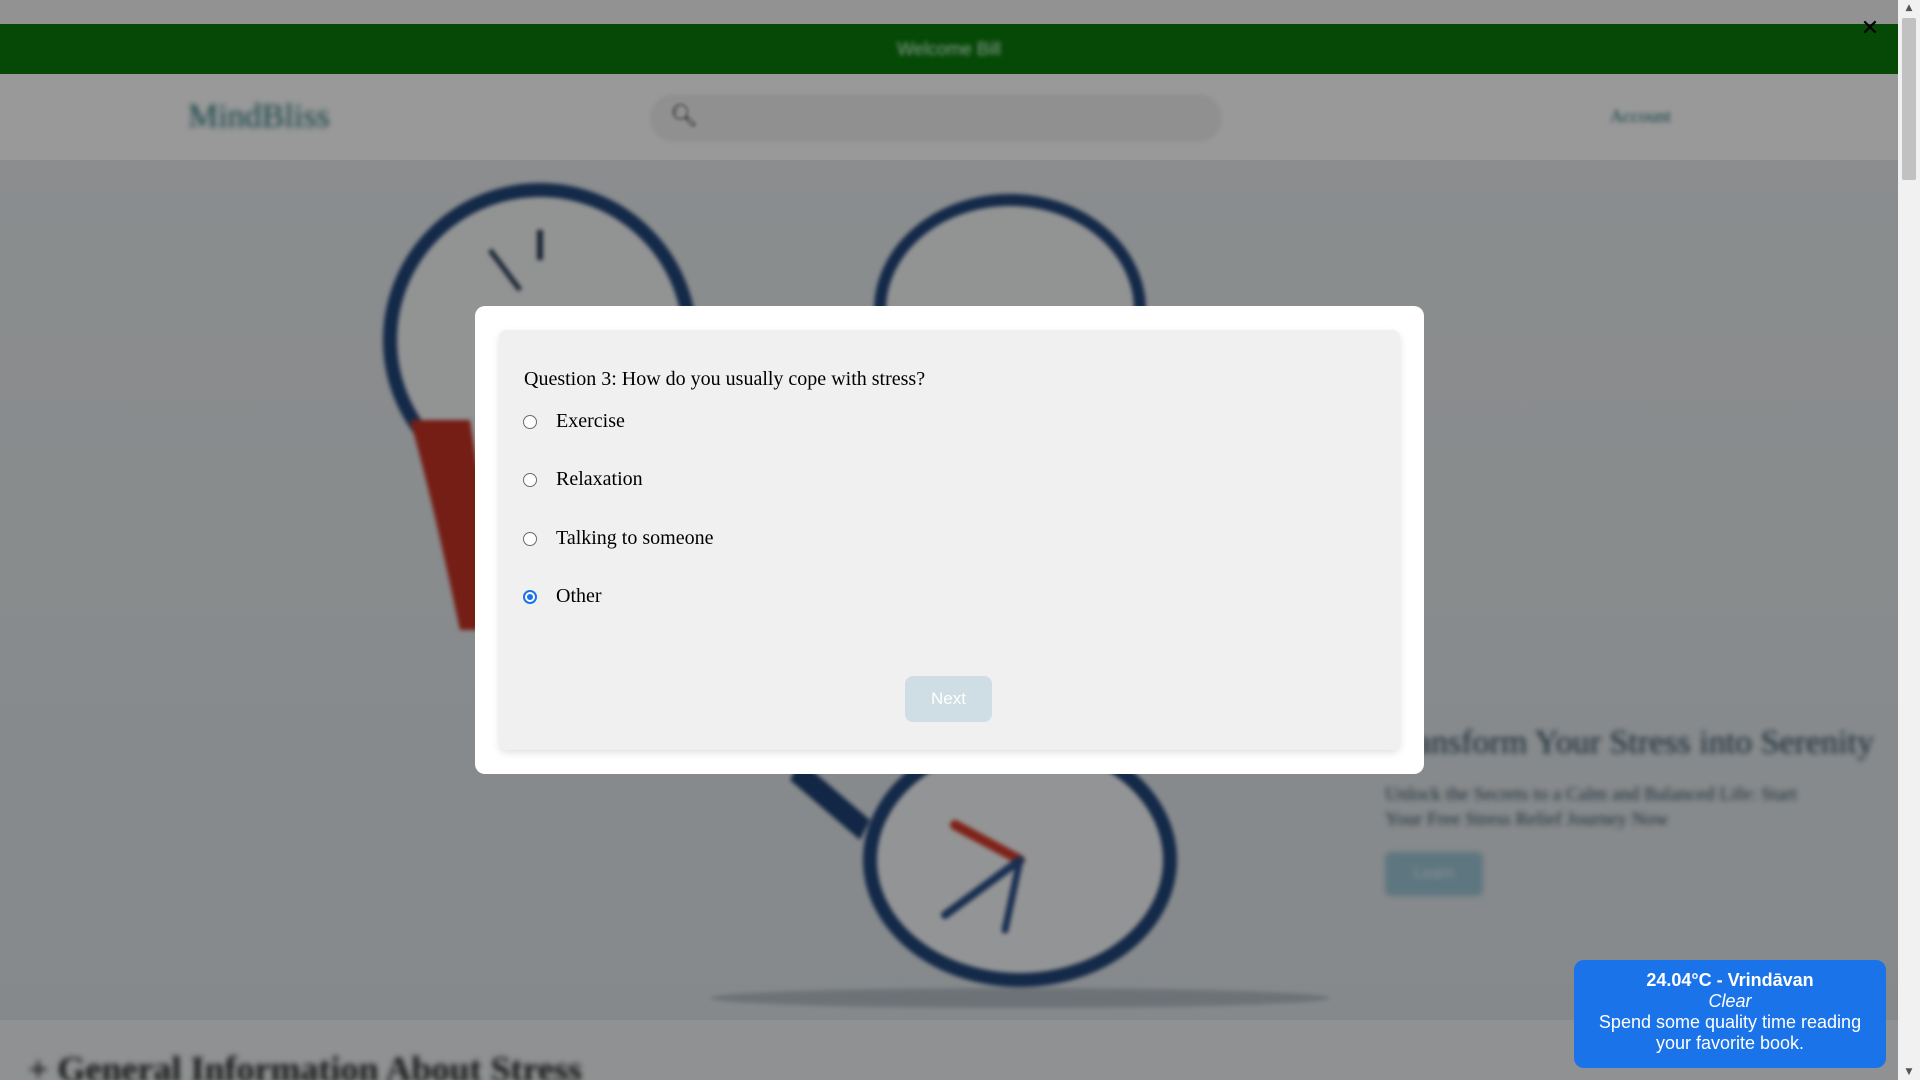  I want to click on radio-talking-to-someone, so click(530, 538).